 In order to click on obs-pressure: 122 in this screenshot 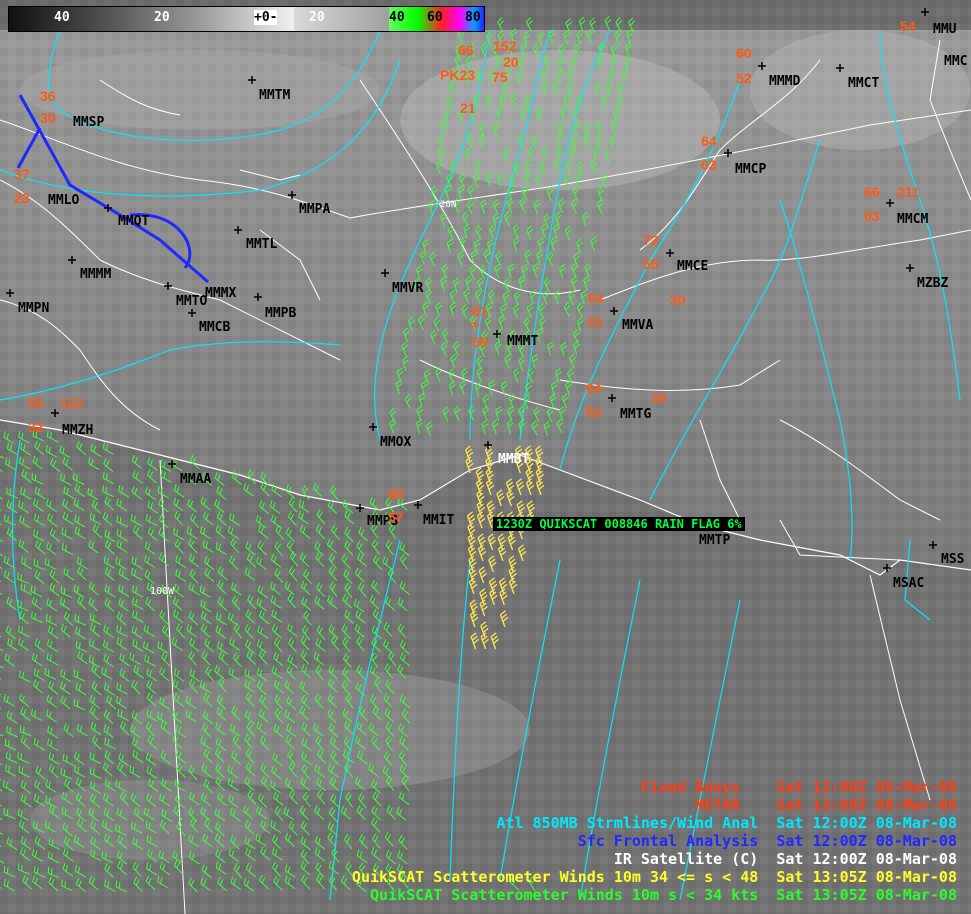, I will do `click(72, 403)`.